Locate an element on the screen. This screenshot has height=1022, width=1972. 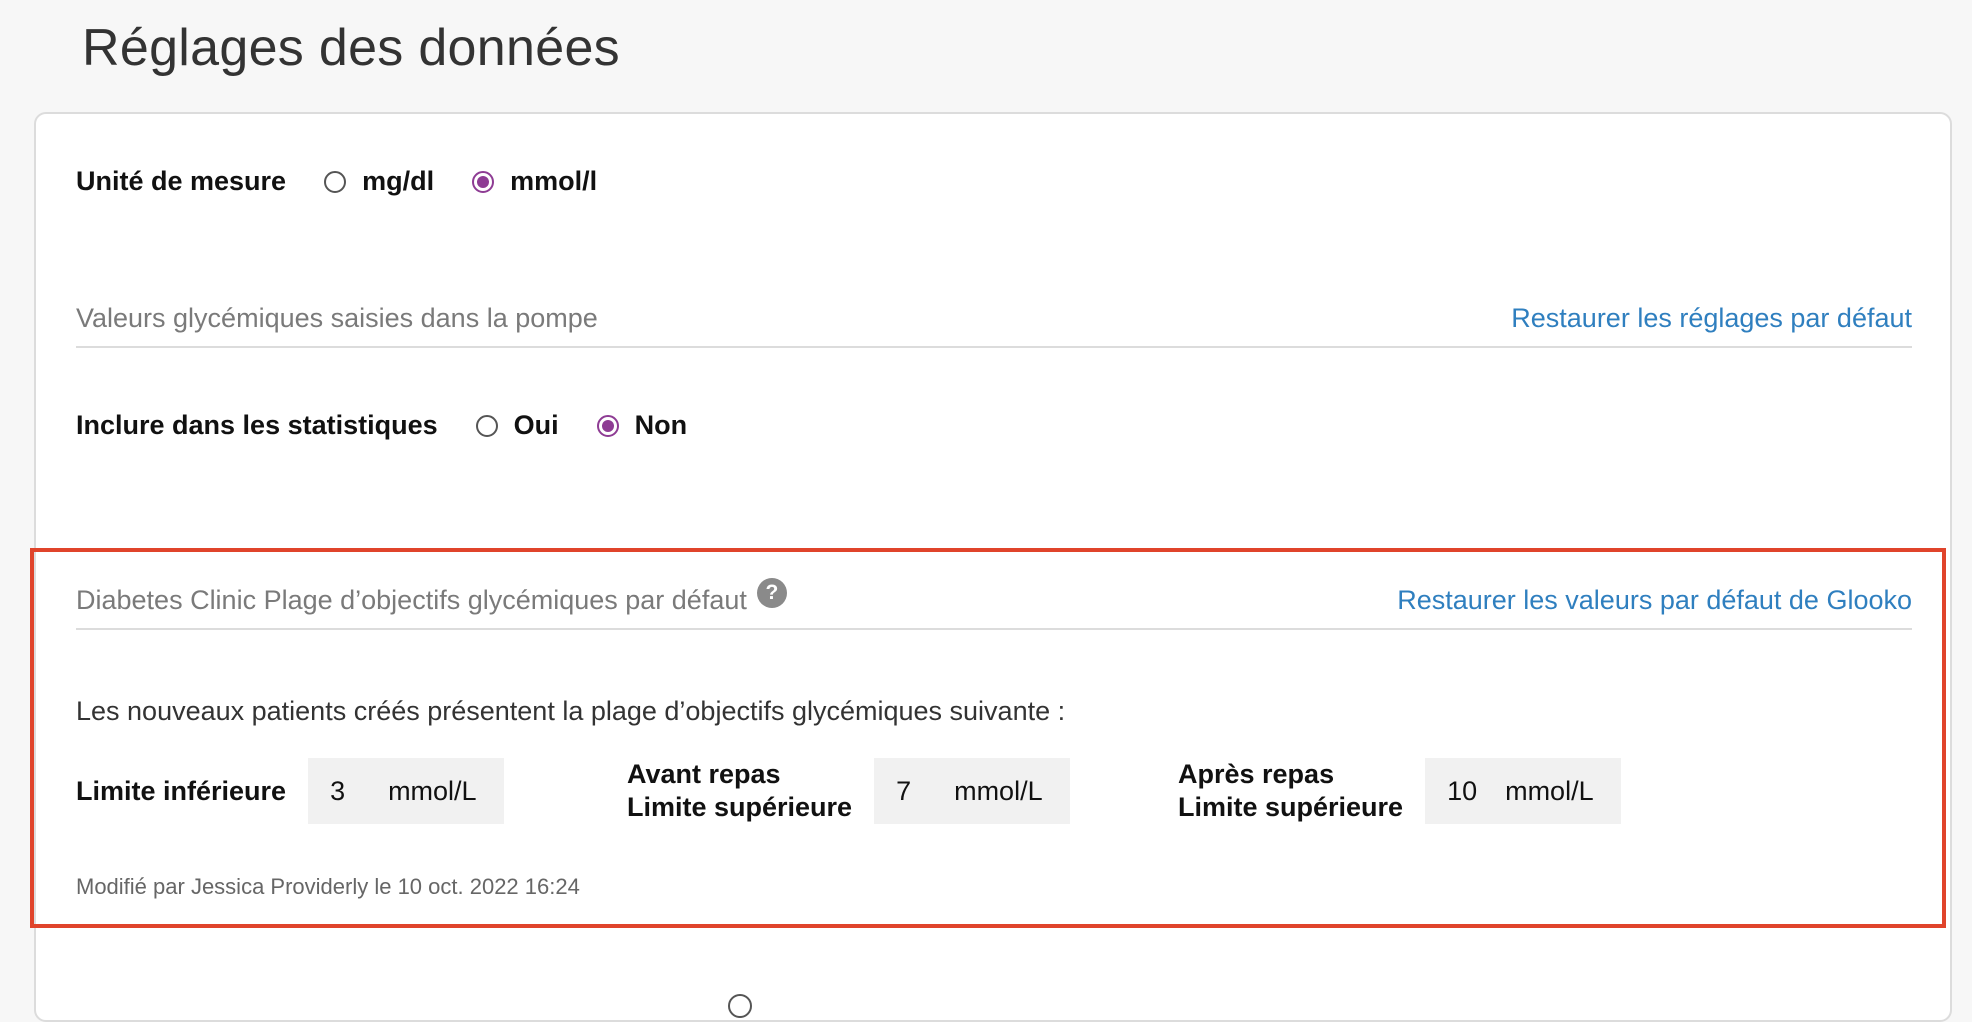
restore-defaults-link: Restaurer les réglages par défaut is located at coordinates (1711, 318).